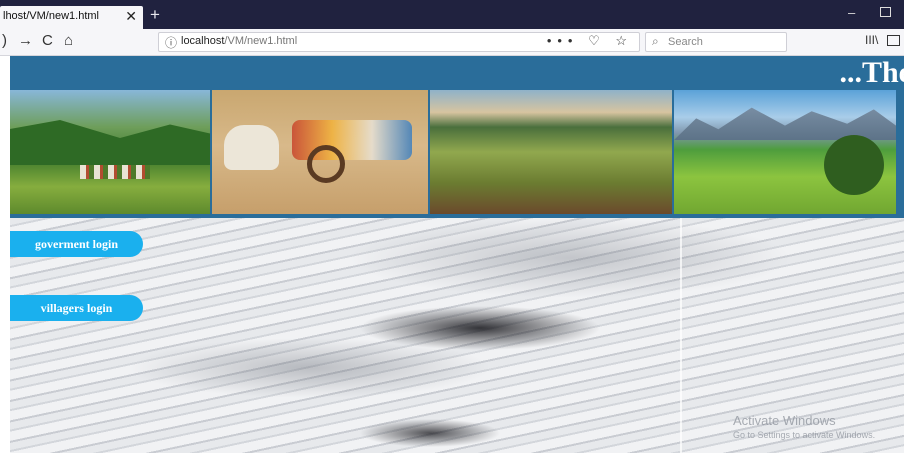 This screenshot has width=904, height=453. Describe the element at coordinates (47, 40) in the screenshot. I see `reload-icon: C` at that location.